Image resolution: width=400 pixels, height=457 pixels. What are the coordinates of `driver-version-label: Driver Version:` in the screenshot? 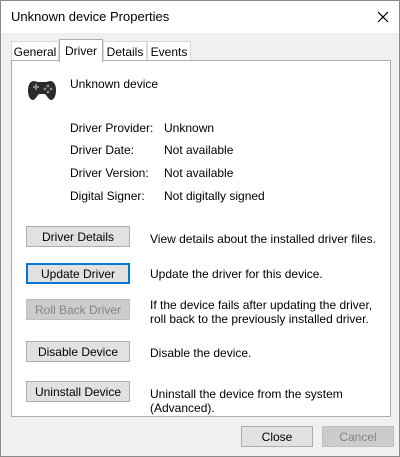 It's located at (109, 173).